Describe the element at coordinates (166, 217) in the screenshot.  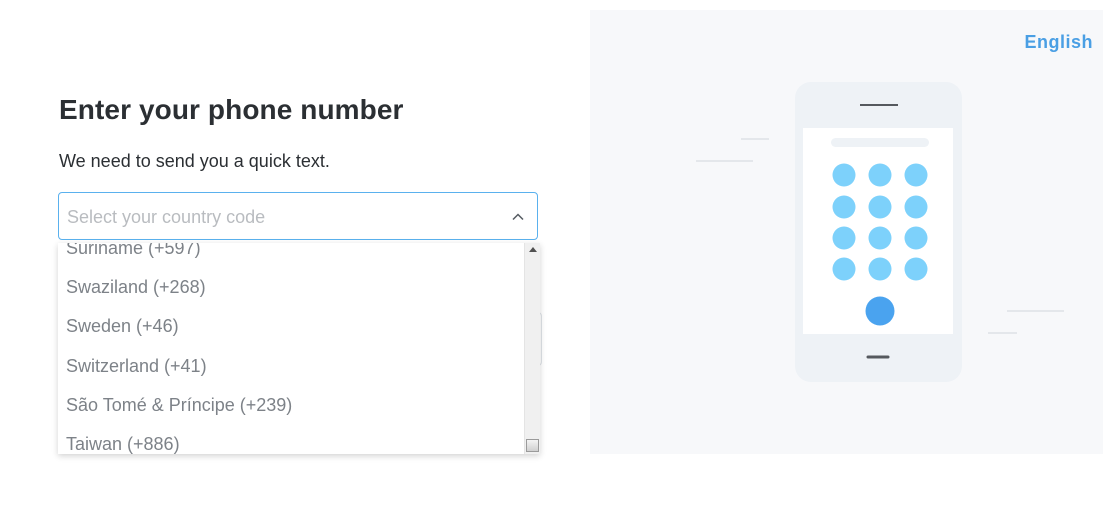
I see `country-code-placeholder: Select your country code` at that location.